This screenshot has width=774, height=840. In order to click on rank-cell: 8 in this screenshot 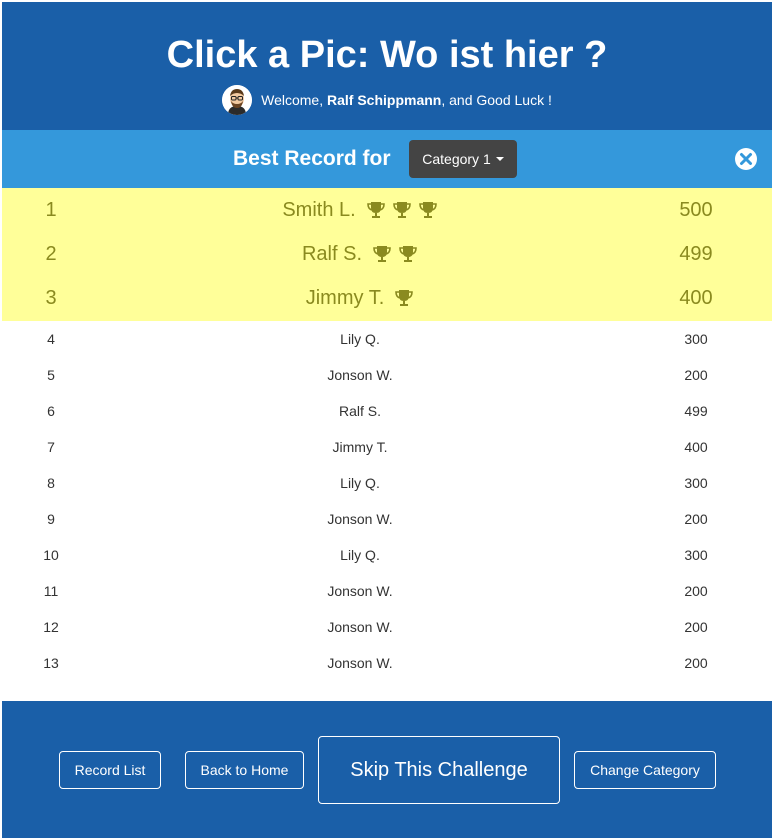, I will do `click(51, 483)`.